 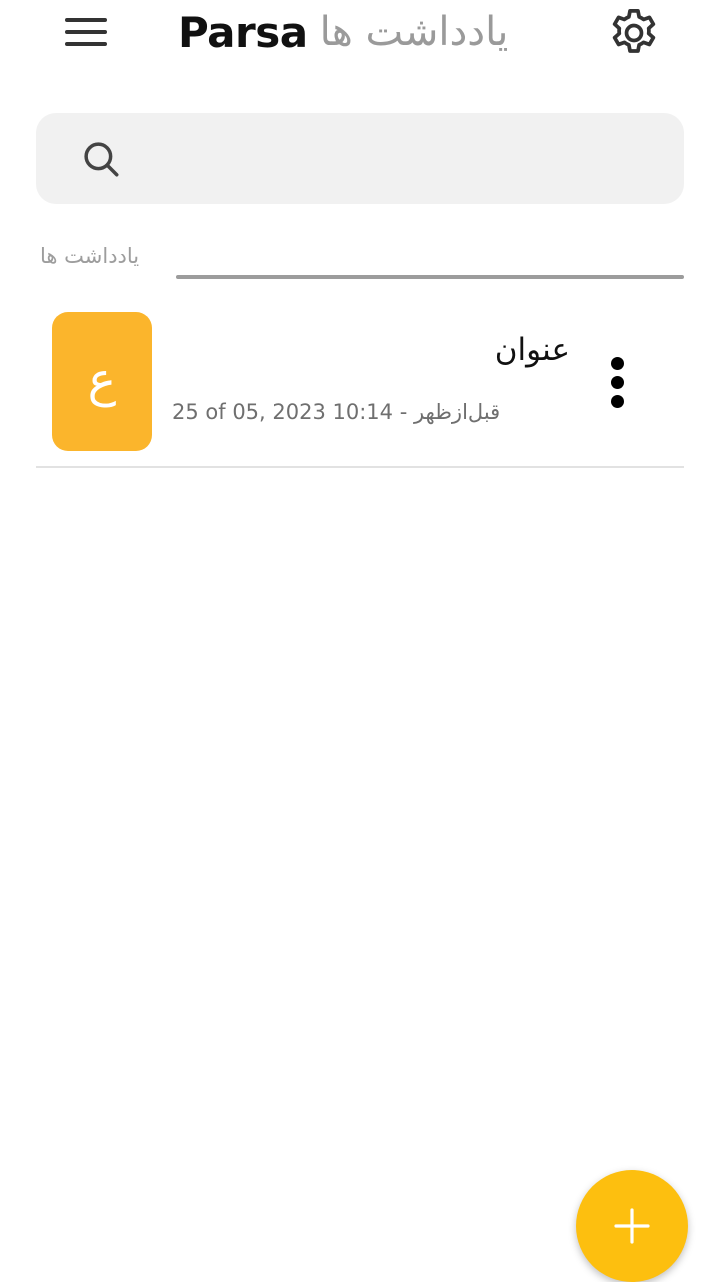 What do you see at coordinates (617, 382) in the screenshot?
I see `more-vertical-icon` at bounding box center [617, 382].